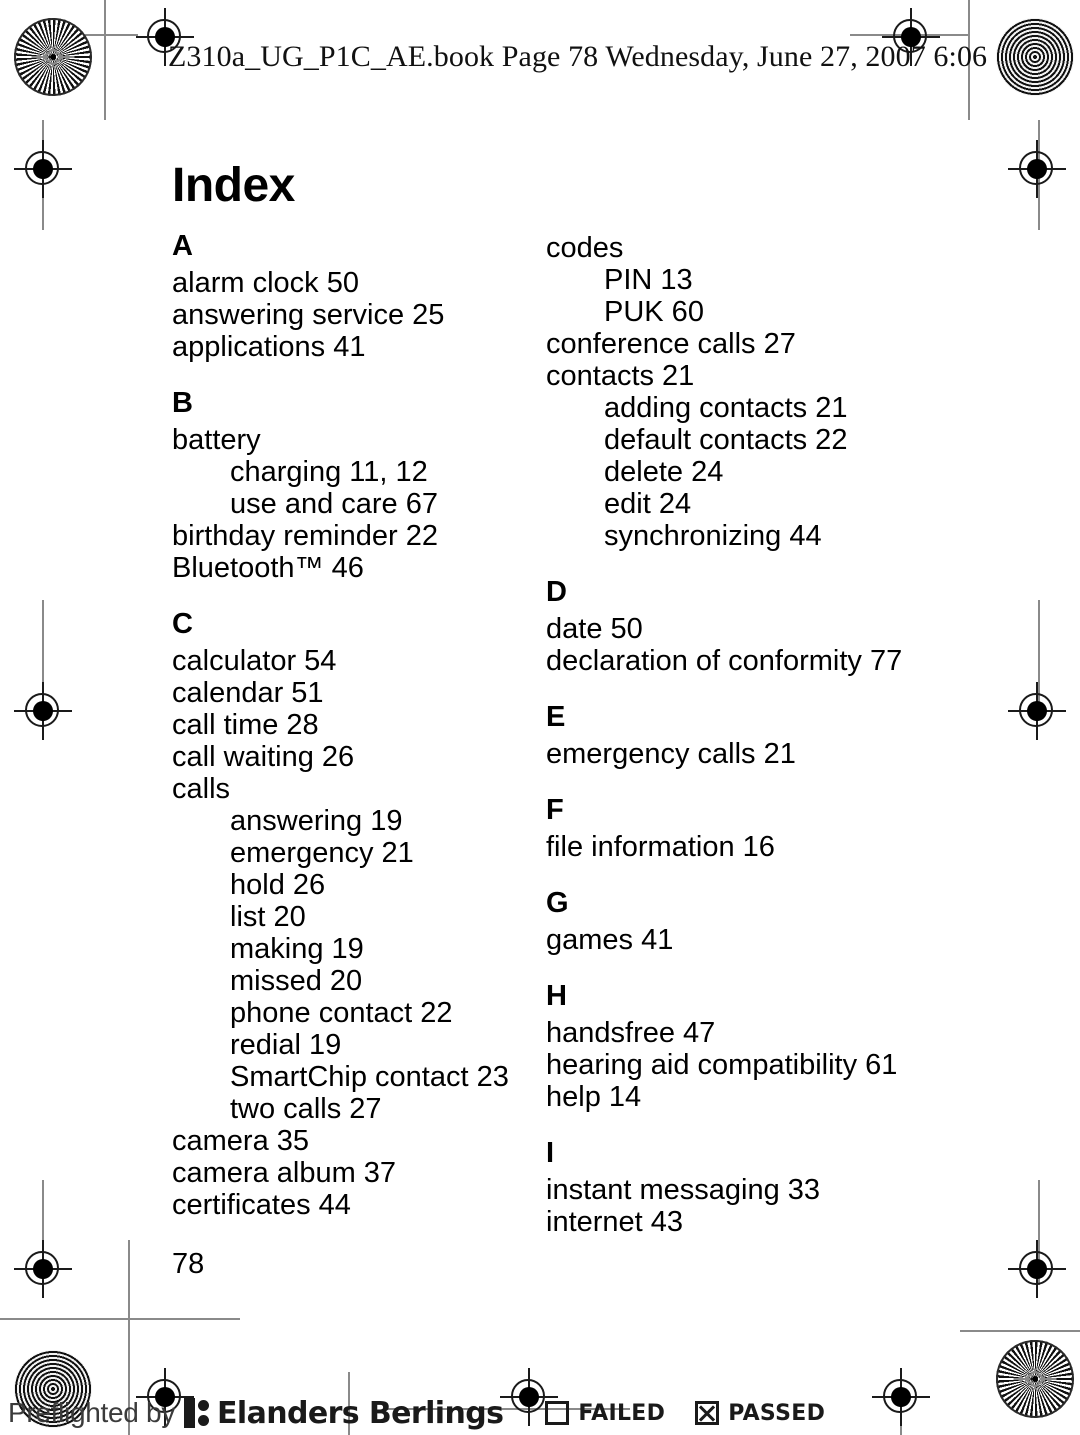  I want to click on index-entry: internet 43, so click(615, 1222).